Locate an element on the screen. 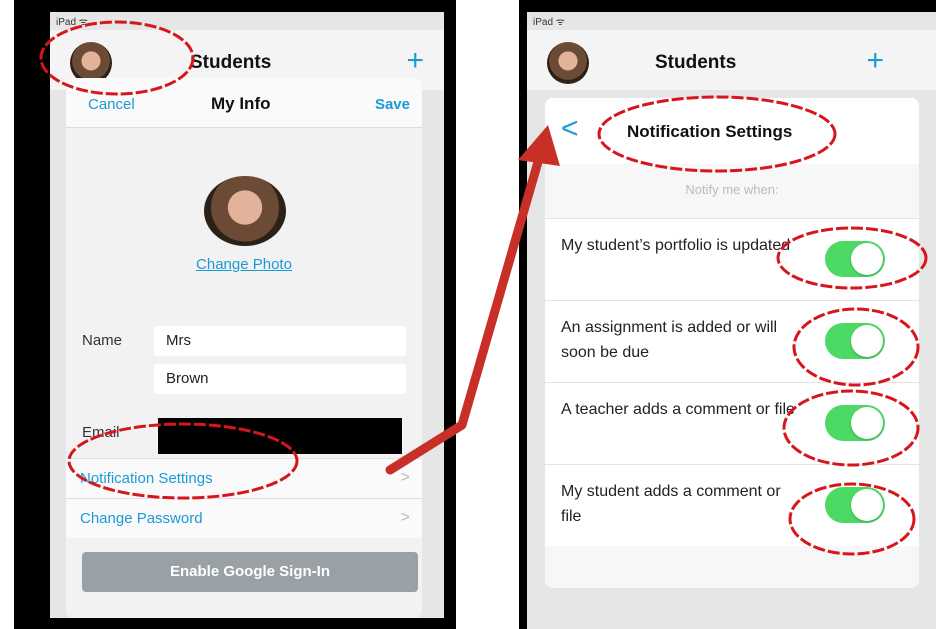 The image size is (936, 629). setting-row: A teacher adds a comment or file is located at coordinates (732, 423).